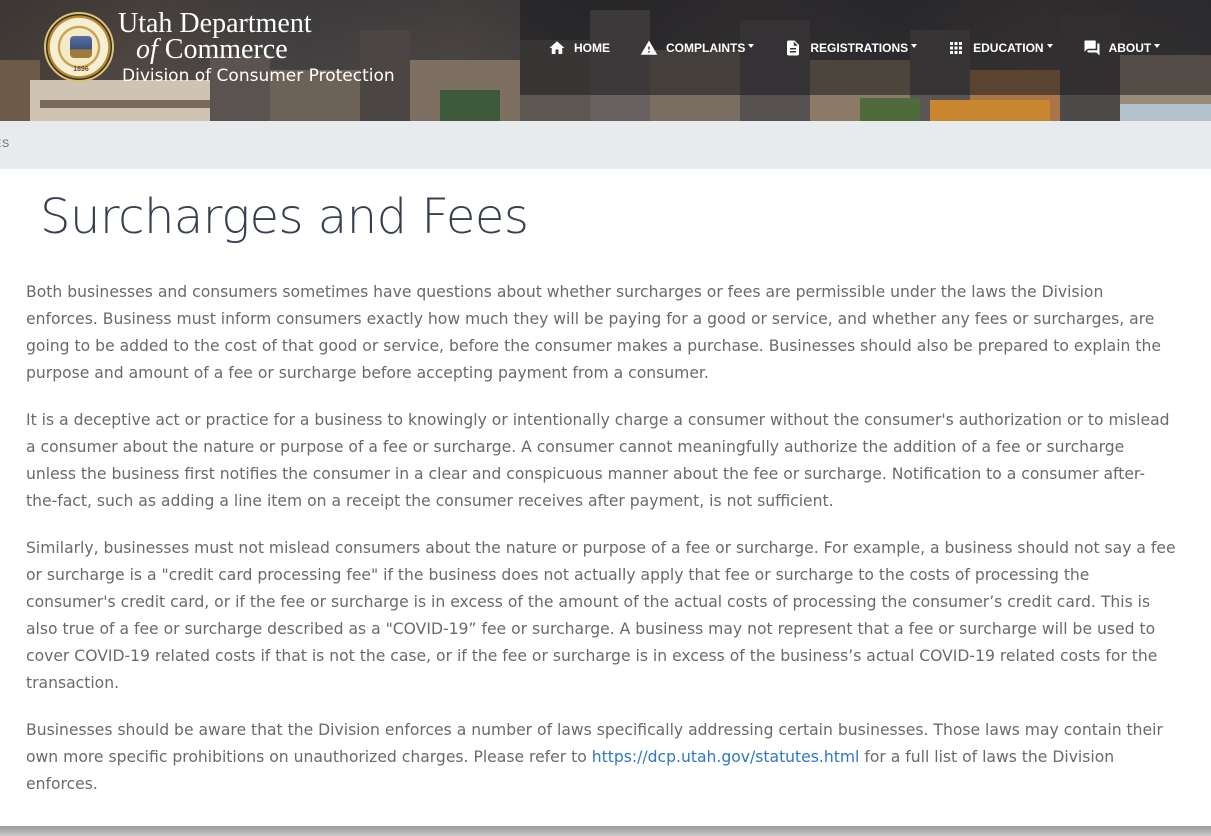 This screenshot has height=836, width=1211. I want to click on breadcrumb: ES, so click(5, 144).